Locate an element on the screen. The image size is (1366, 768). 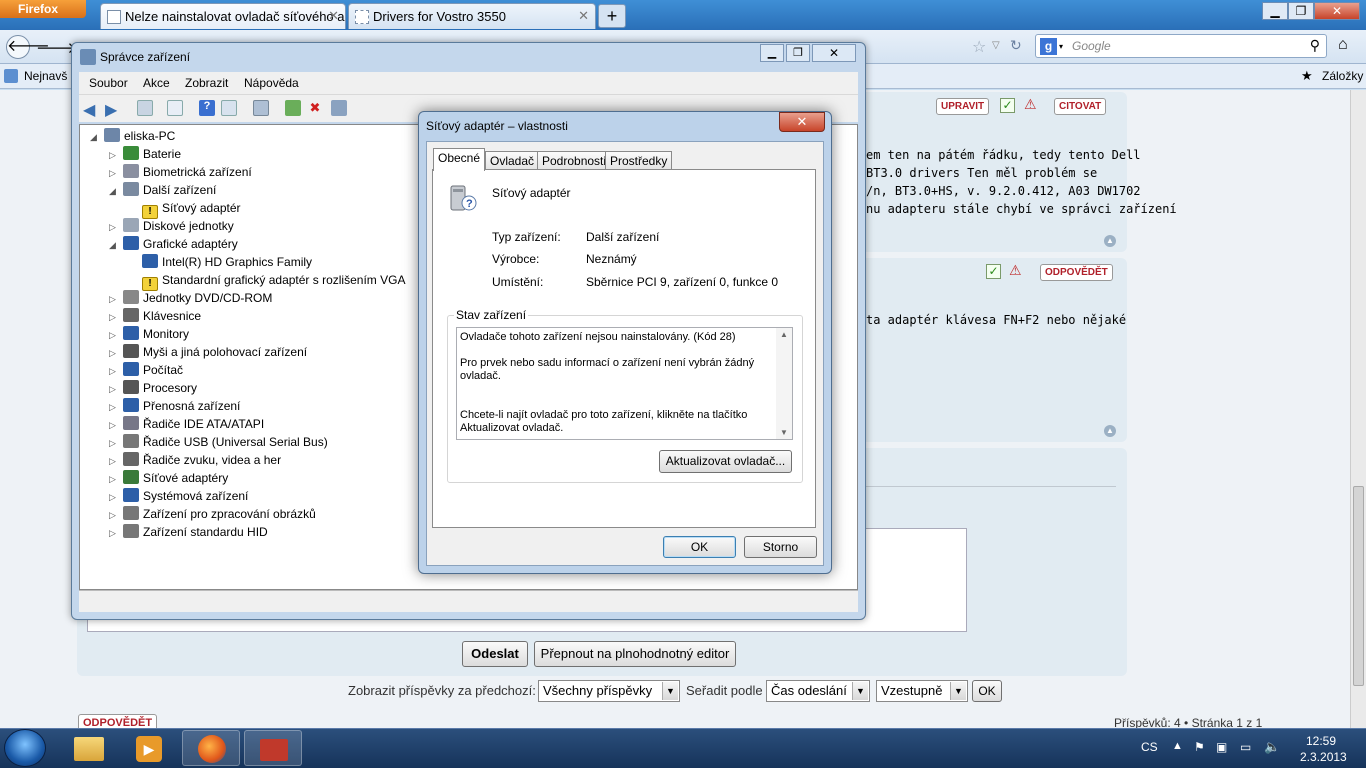
home-icon: ⌂ is located at coordinates (1343, 45).